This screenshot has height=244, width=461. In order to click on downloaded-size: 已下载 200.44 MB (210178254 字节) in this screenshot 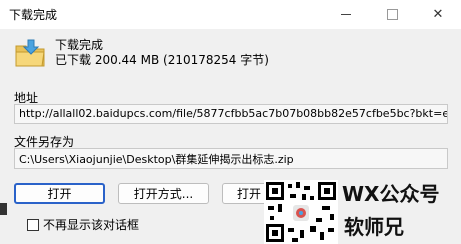, I will do `click(162, 60)`.